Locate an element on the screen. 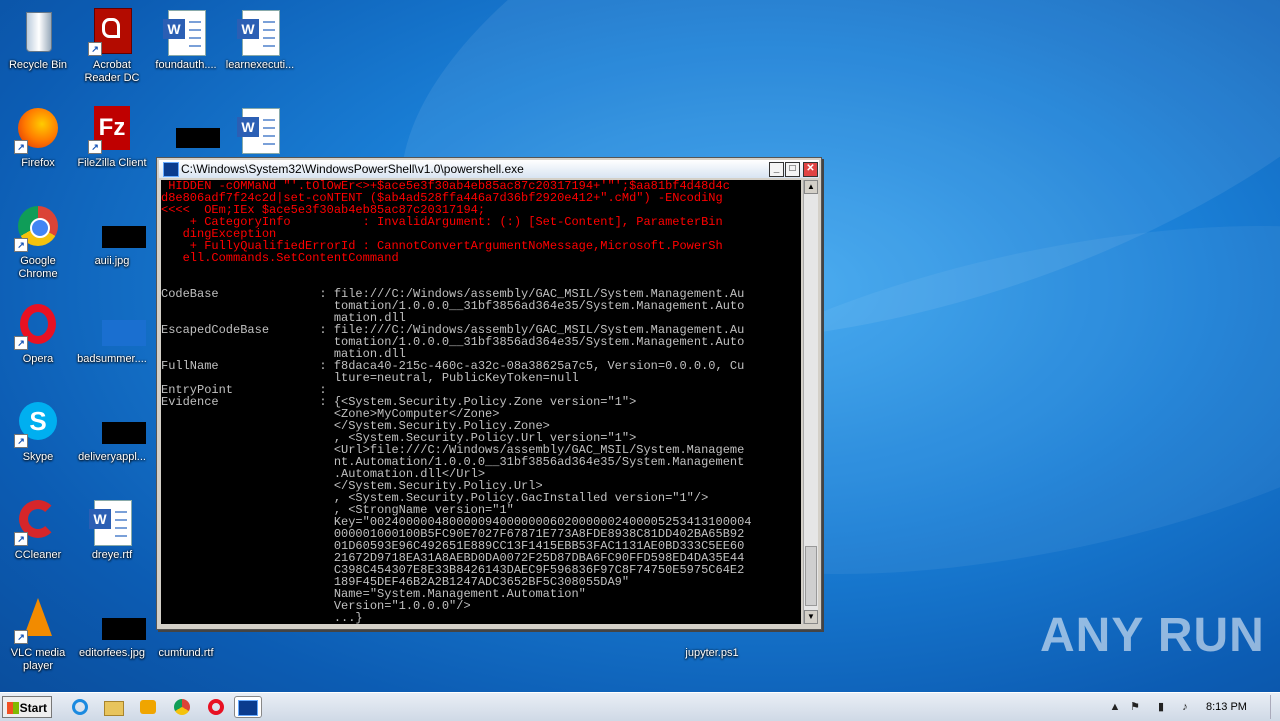  desktop-icon-label: Firefox is located at coordinates (38, 163).